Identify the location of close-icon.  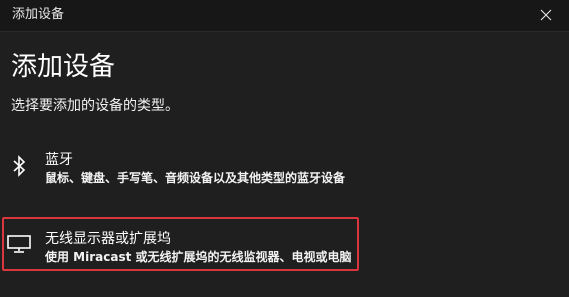
(546, 15).